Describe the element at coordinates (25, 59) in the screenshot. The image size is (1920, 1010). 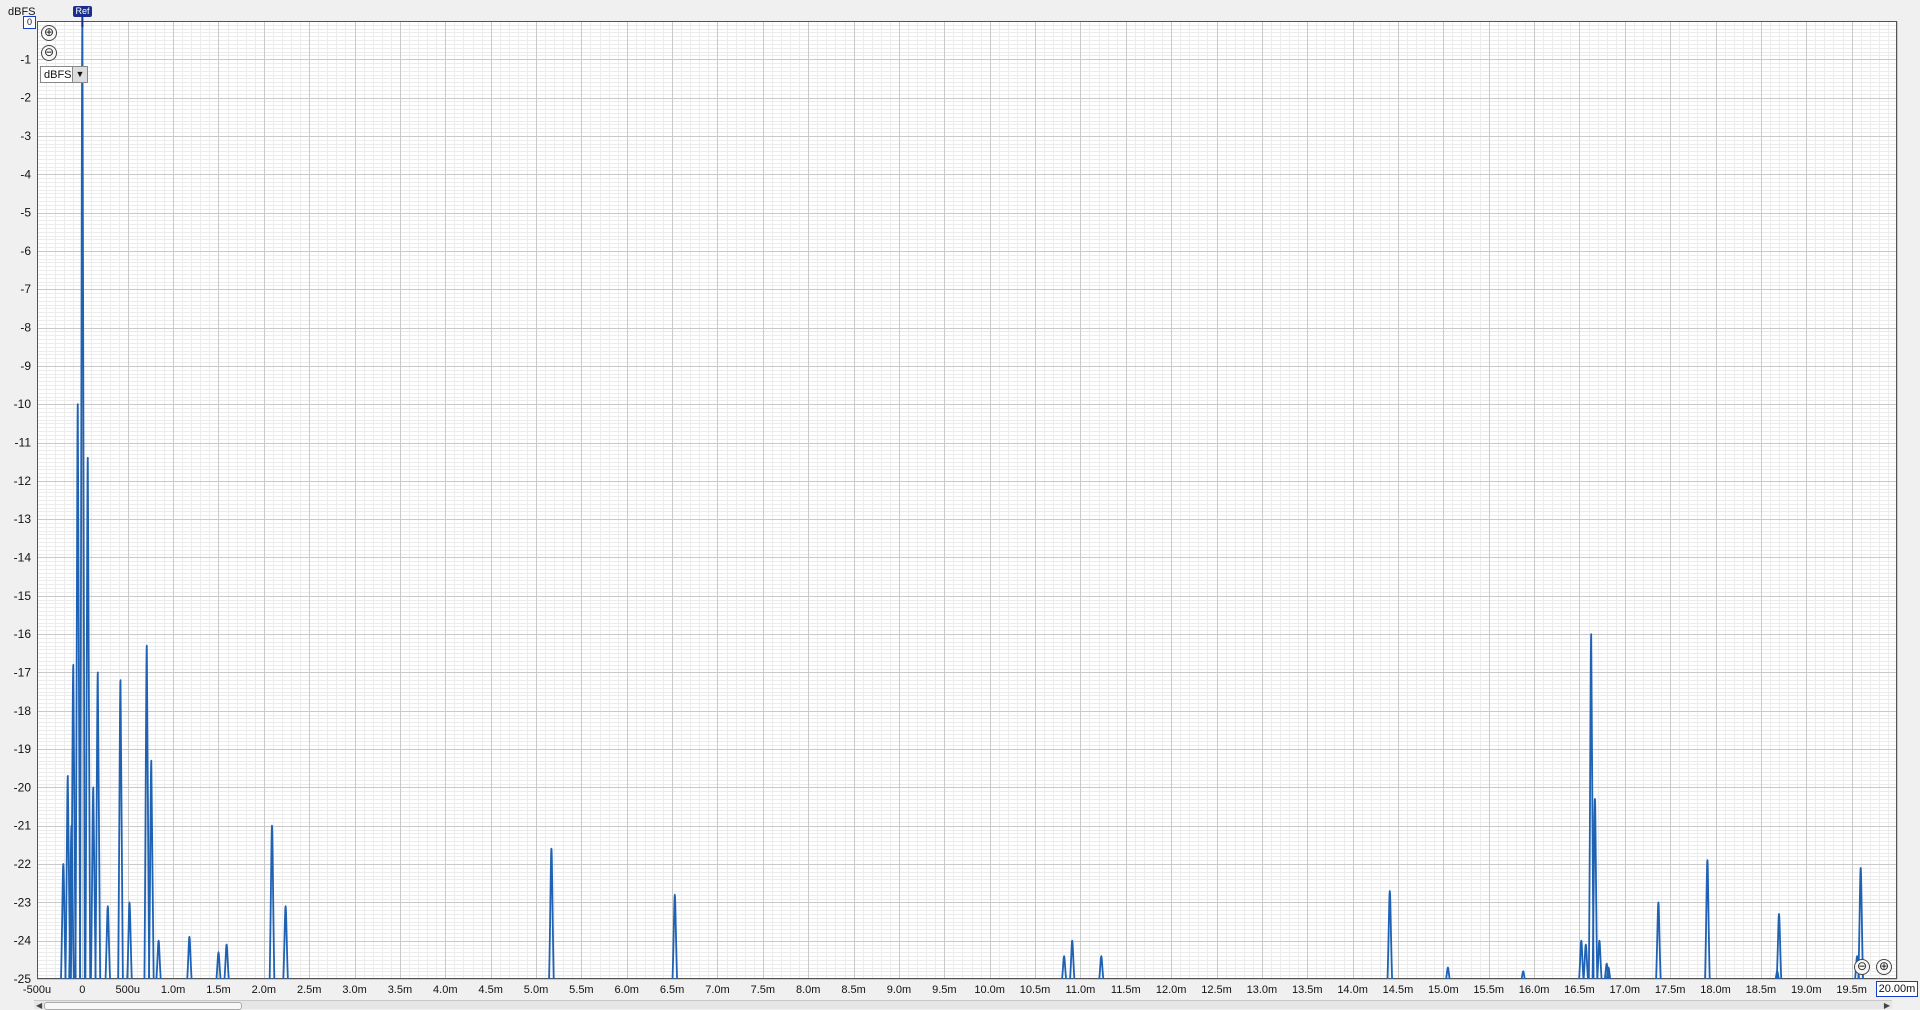
I see `y-tick-label: -1` at that location.